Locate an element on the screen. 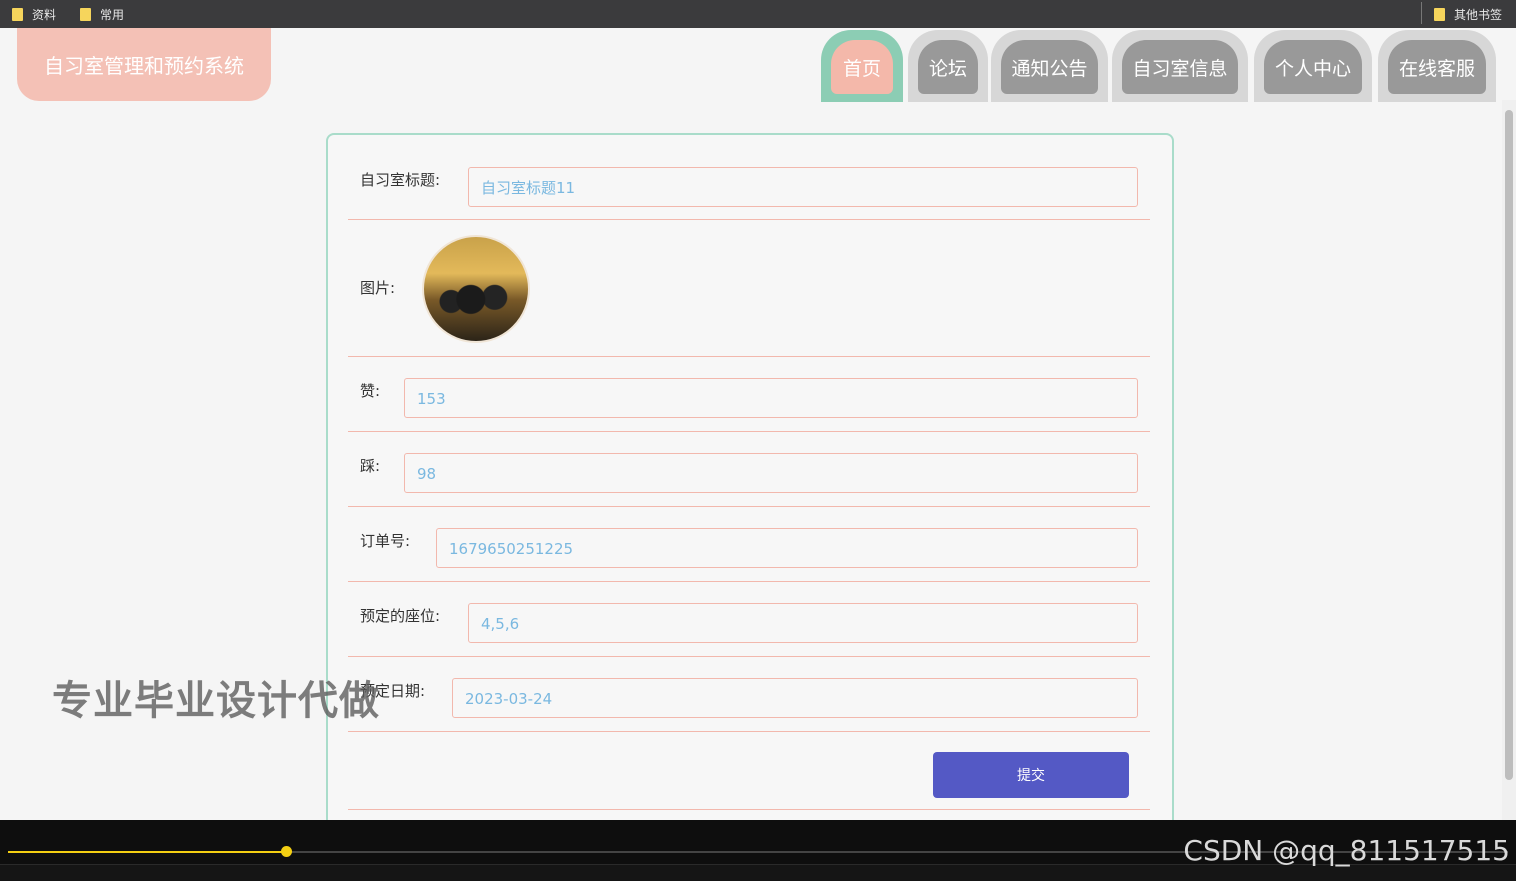  field-label: 踩: is located at coordinates (370, 466).